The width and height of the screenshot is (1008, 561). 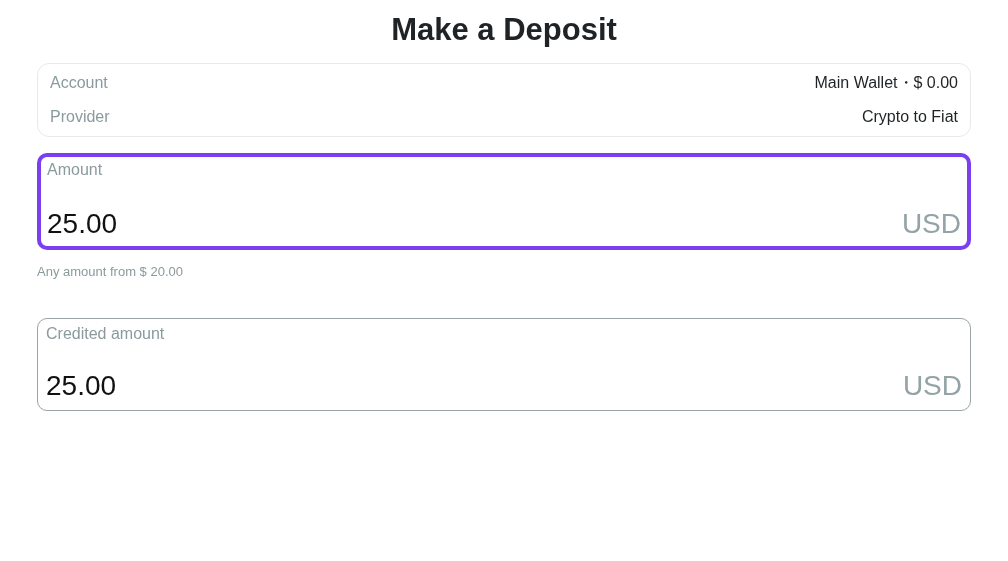 I want to click on amount-hint: Any amount from $ 20.00, so click(x=110, y=272).